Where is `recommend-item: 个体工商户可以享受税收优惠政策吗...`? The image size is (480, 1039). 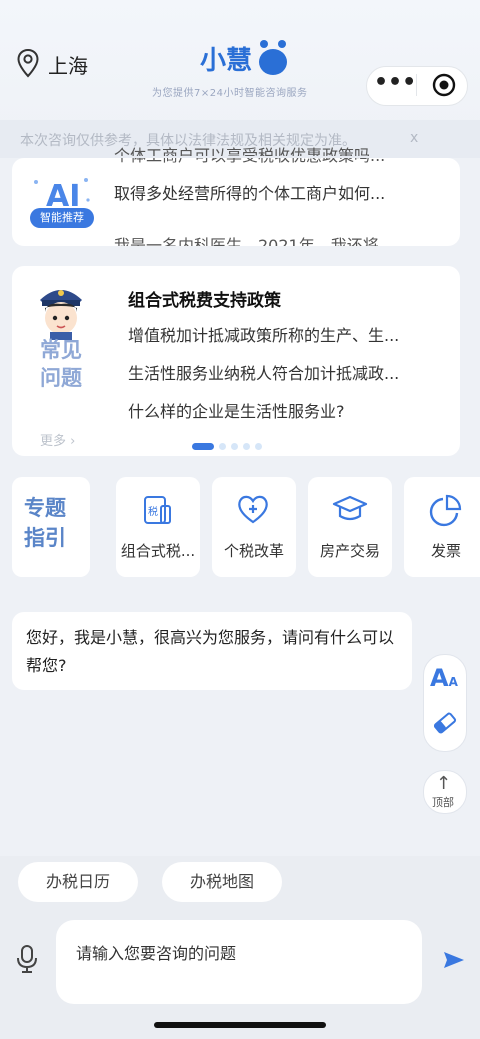 recommend-item: 个体工商户可以享受税收优惠政策吗... is located at coordinates (249, 154).